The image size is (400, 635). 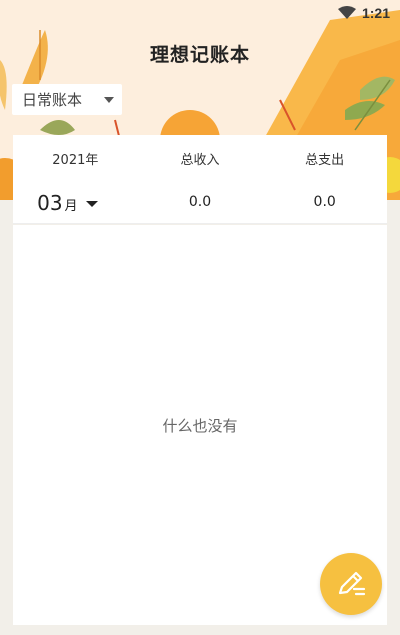 I want to click on expense-value: 0.0, so click(x=324, y=202).